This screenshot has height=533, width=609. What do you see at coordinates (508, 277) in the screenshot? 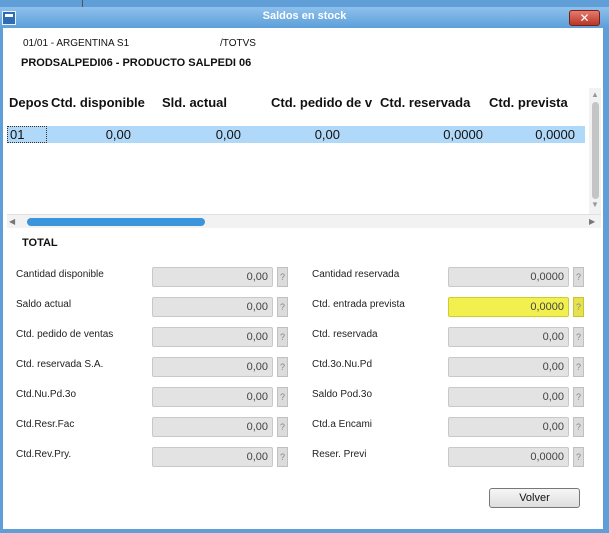
I see `cantidad-reservada-field: 0,0000` at bounding box center [508, 277].